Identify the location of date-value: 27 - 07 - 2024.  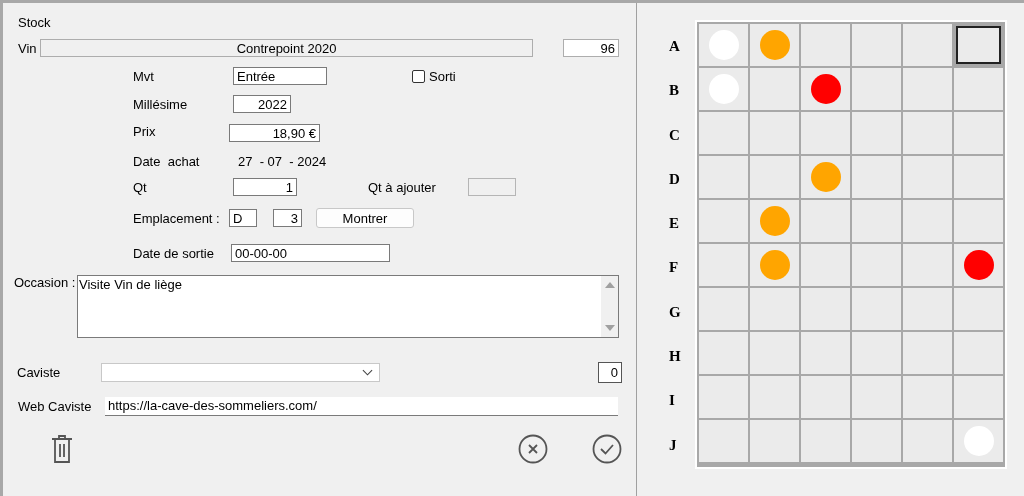
(282, 161).